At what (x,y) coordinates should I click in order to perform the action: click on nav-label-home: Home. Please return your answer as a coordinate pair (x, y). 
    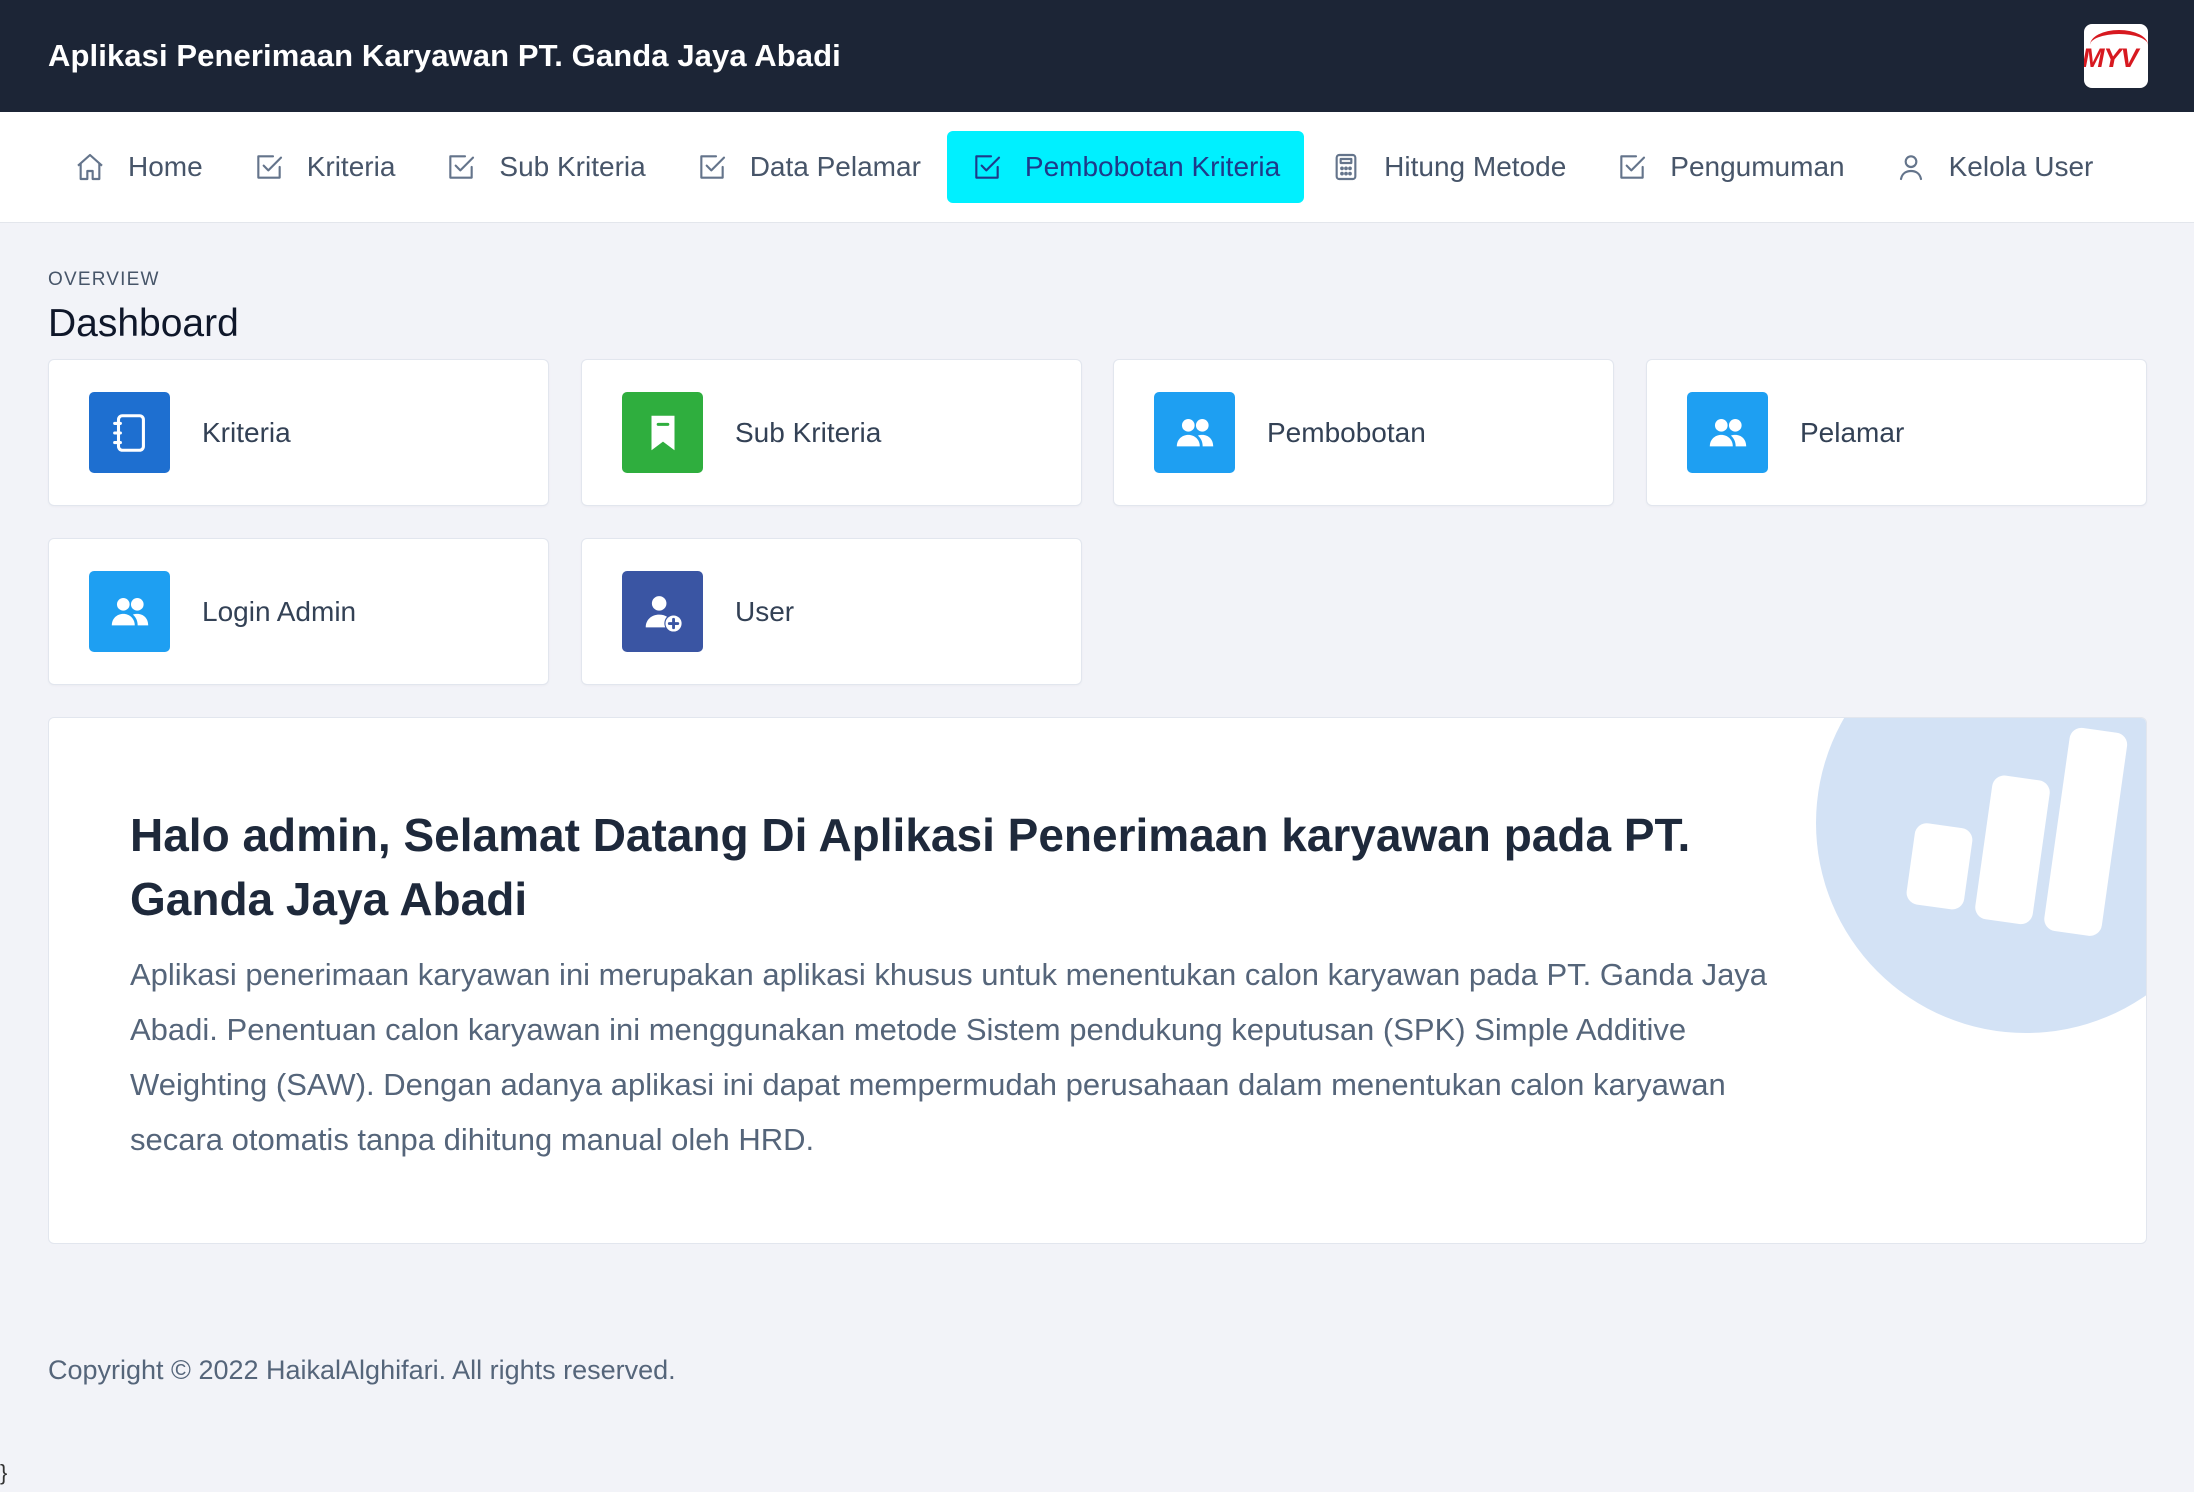
    Looking at the image, I should click on (165, 166).